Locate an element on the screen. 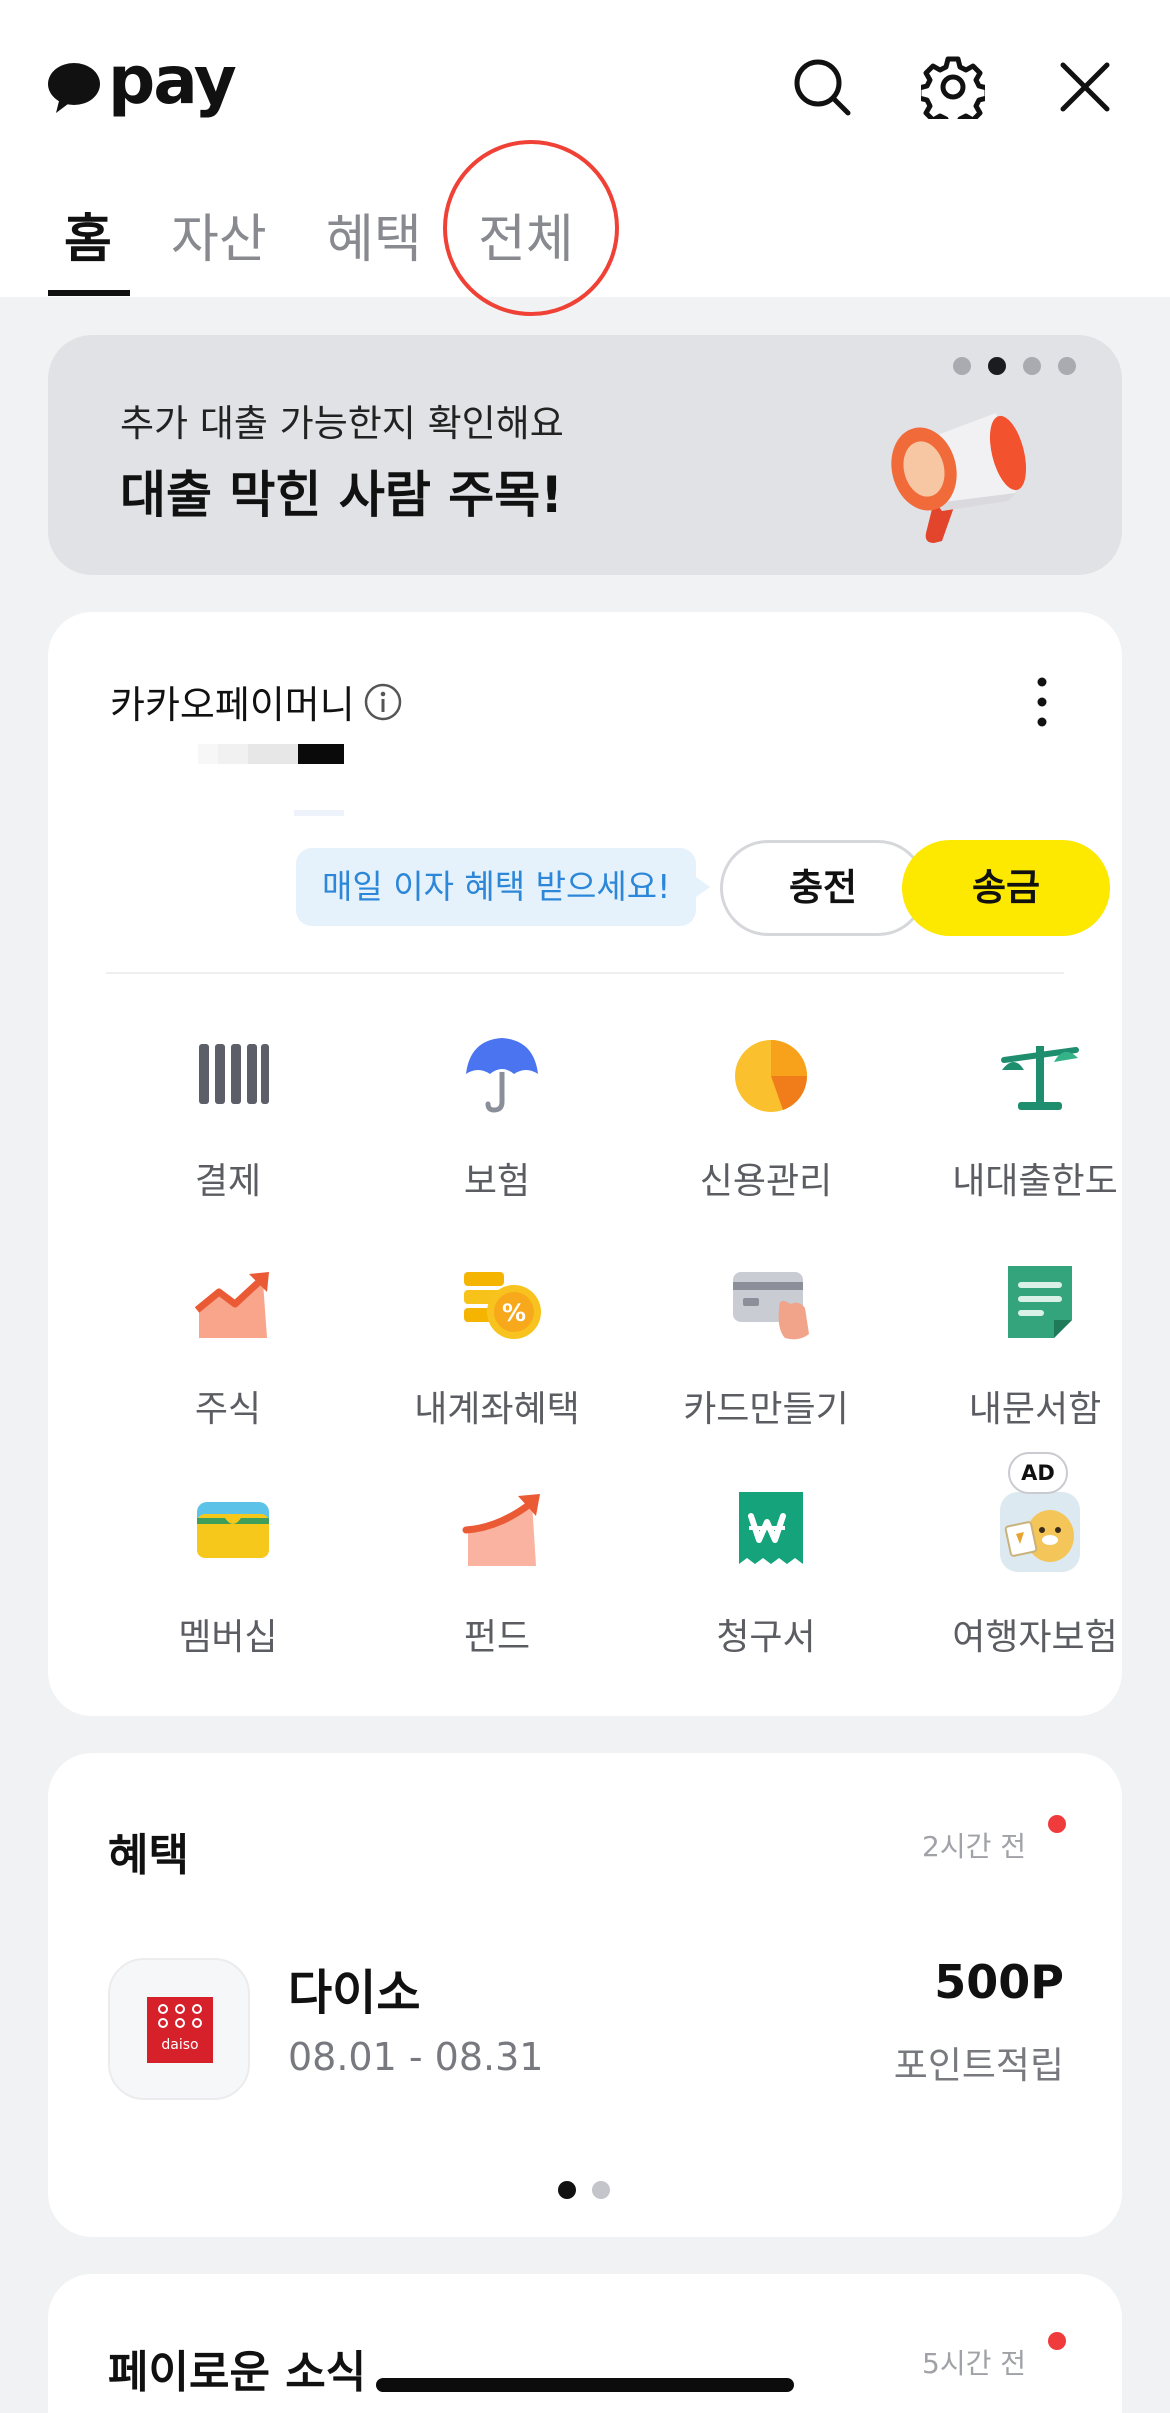  home-indicator is located at coordinates (585, 2385).